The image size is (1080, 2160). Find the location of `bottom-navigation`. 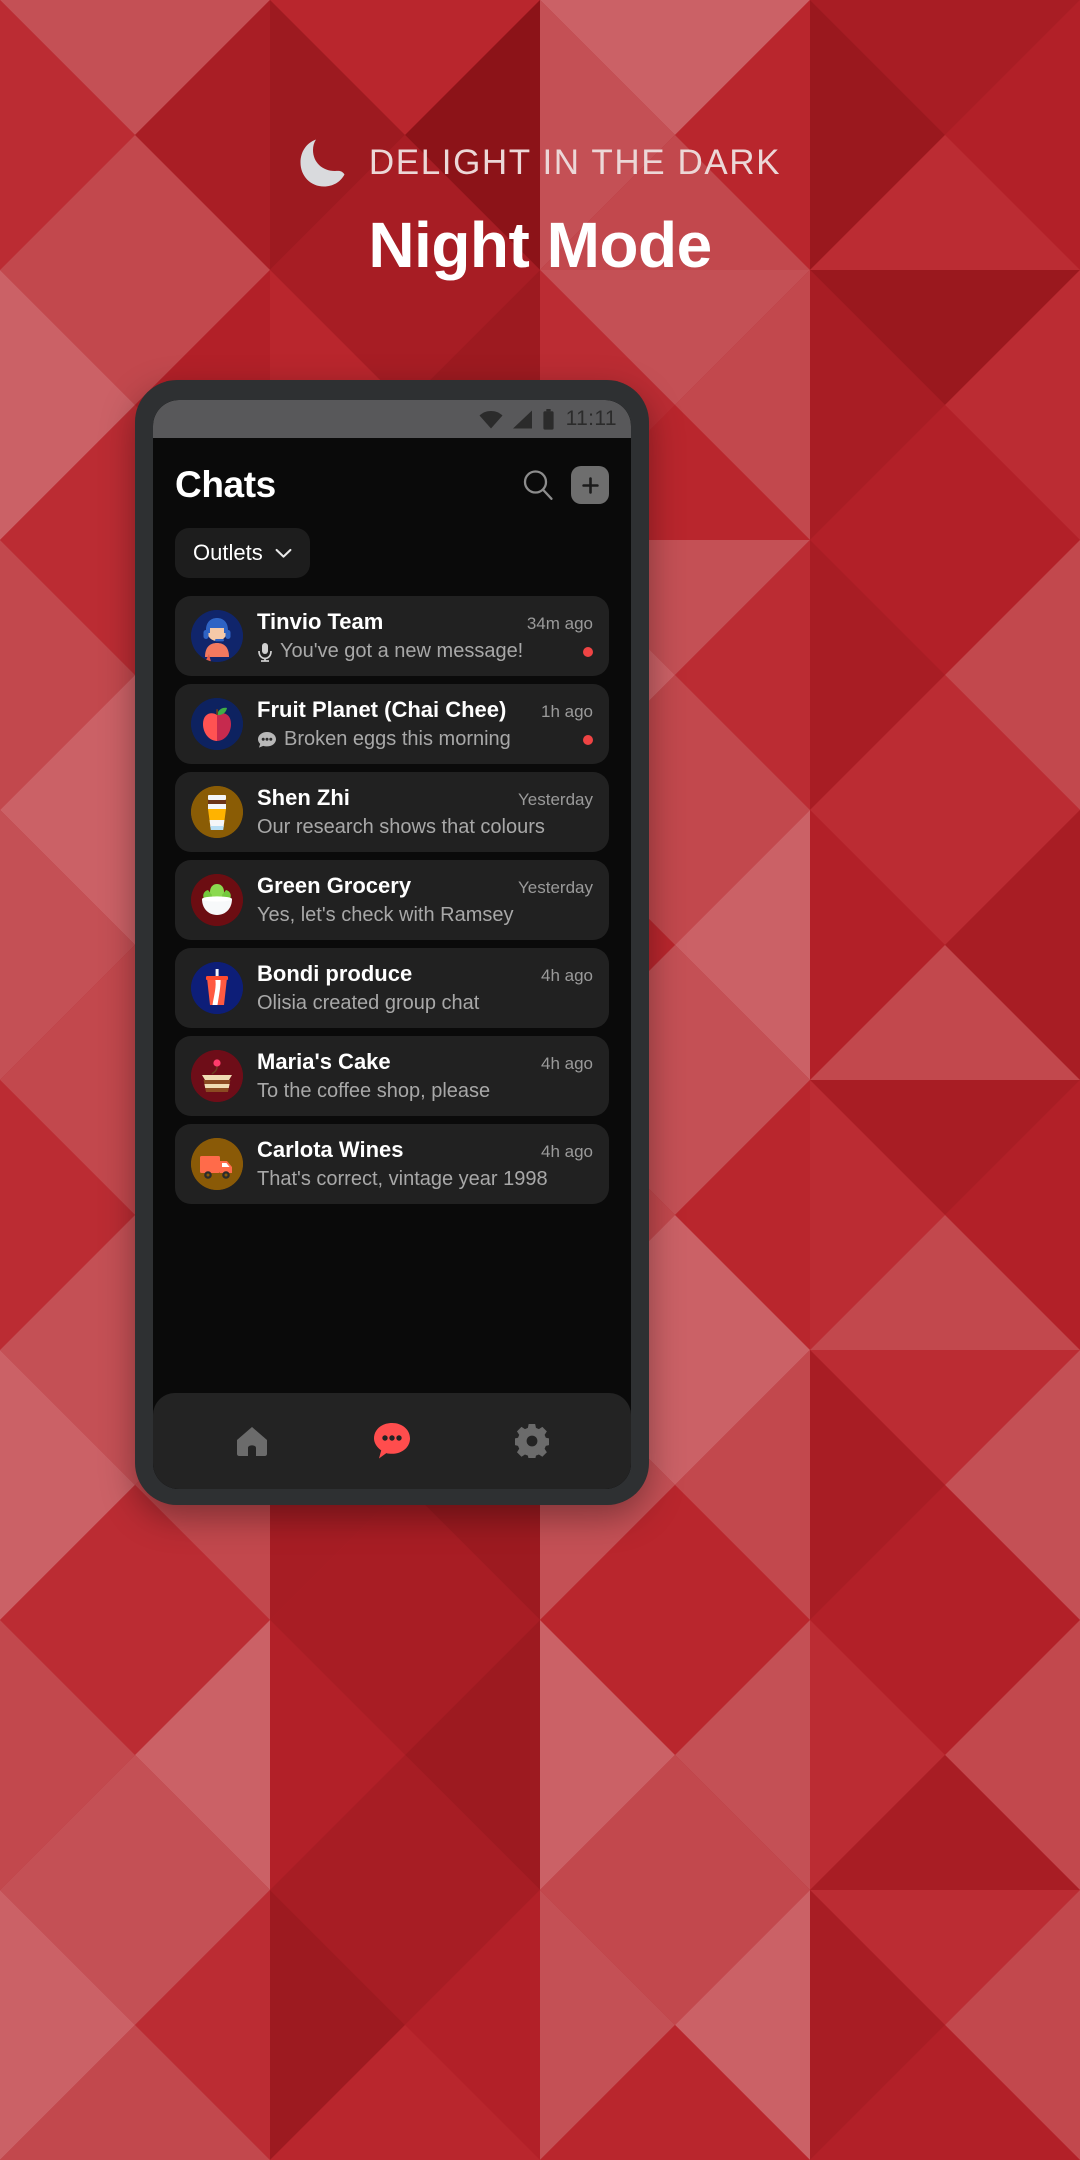

bottom-navigation is located at coordinates (392, 1441).